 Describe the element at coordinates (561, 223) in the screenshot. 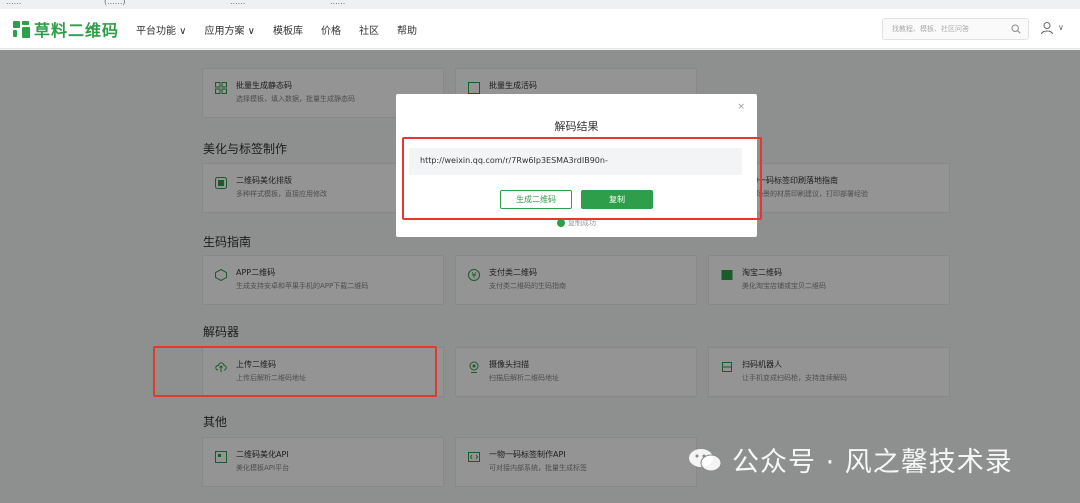

I see `check-circle-icon` at that location.